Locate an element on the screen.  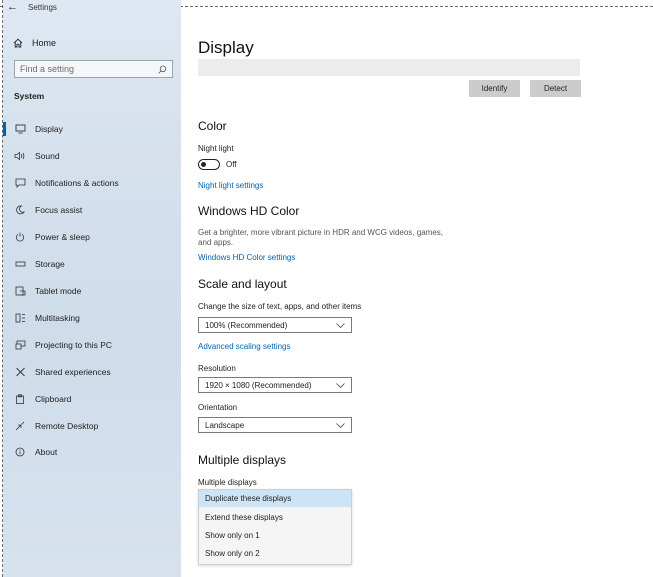
multiple-displays-heading: Multiple displays is located at coordinates (242, 460).